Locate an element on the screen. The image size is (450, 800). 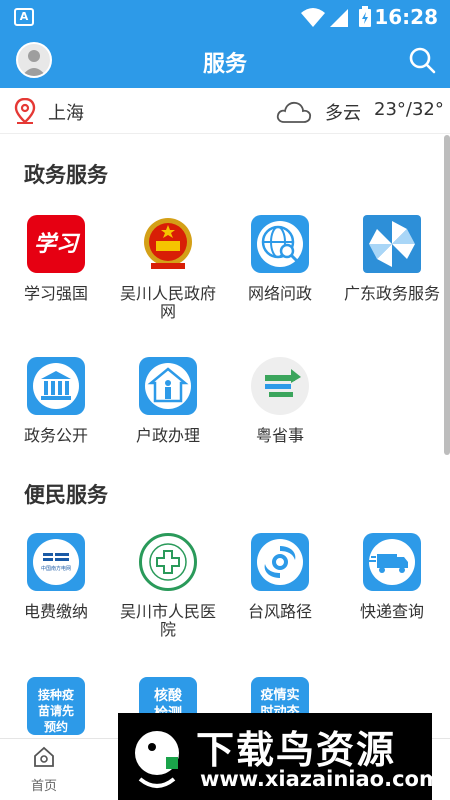
nav-home-label: 首页 is located at coordinates (43, 786).